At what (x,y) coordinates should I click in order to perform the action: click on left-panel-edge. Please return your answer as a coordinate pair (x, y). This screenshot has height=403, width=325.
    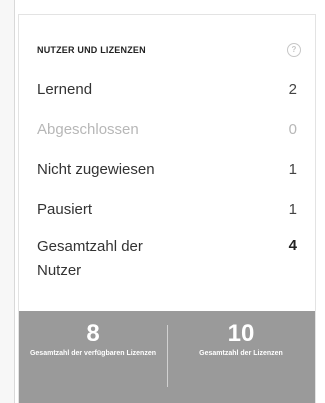
    Looking at the image, I should click on (7, 201).